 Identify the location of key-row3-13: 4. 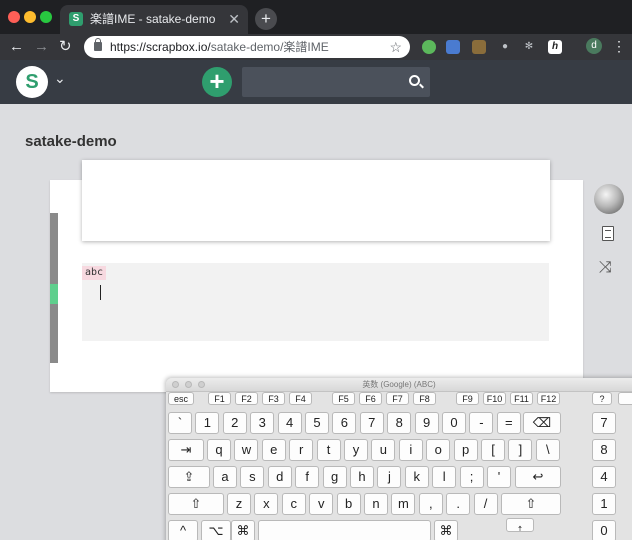
(604, 477).